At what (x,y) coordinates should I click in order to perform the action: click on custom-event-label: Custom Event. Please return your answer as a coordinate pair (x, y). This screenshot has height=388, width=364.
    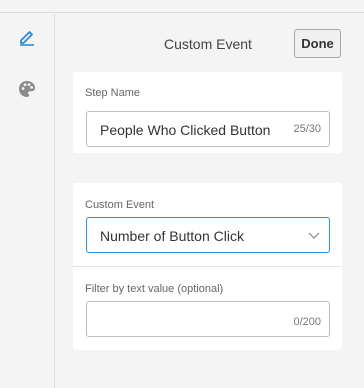
    Looking at the image, I should click on (120, 205).